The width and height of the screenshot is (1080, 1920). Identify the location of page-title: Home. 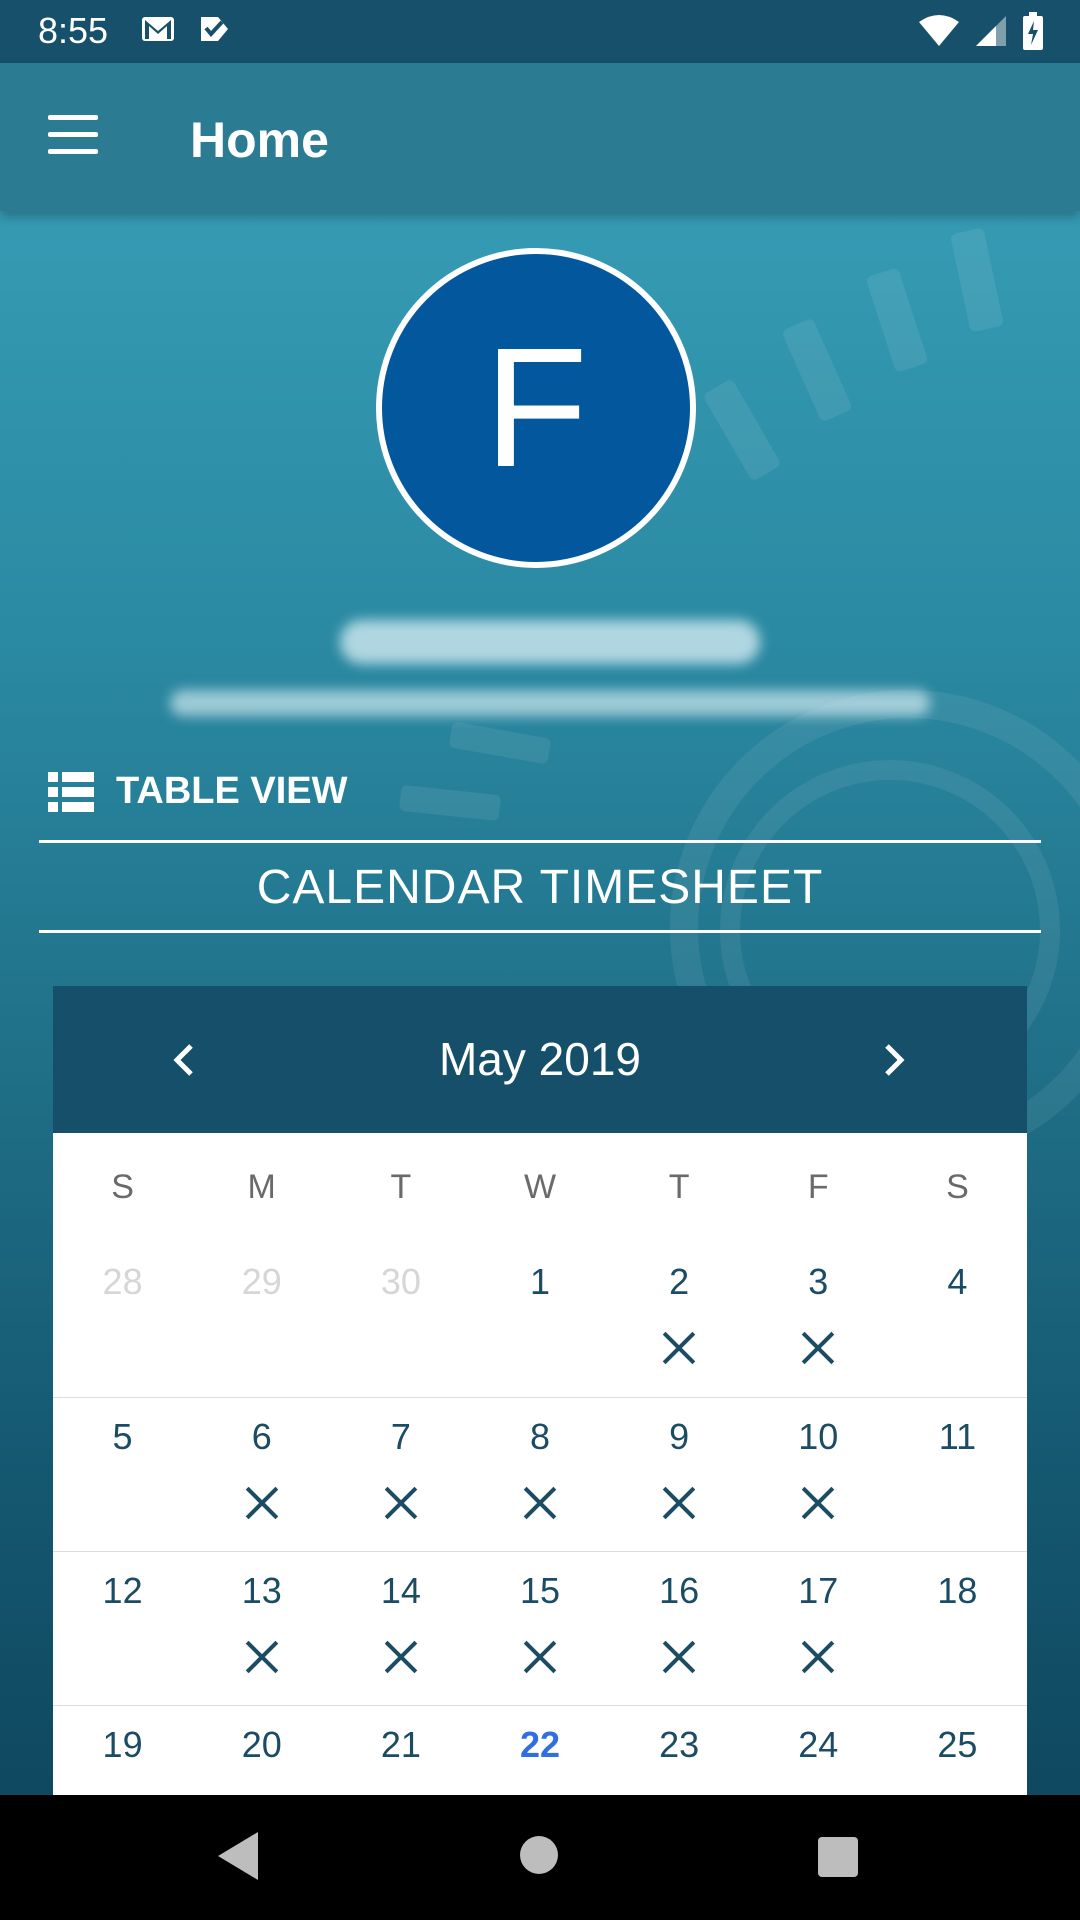
(259, 140).